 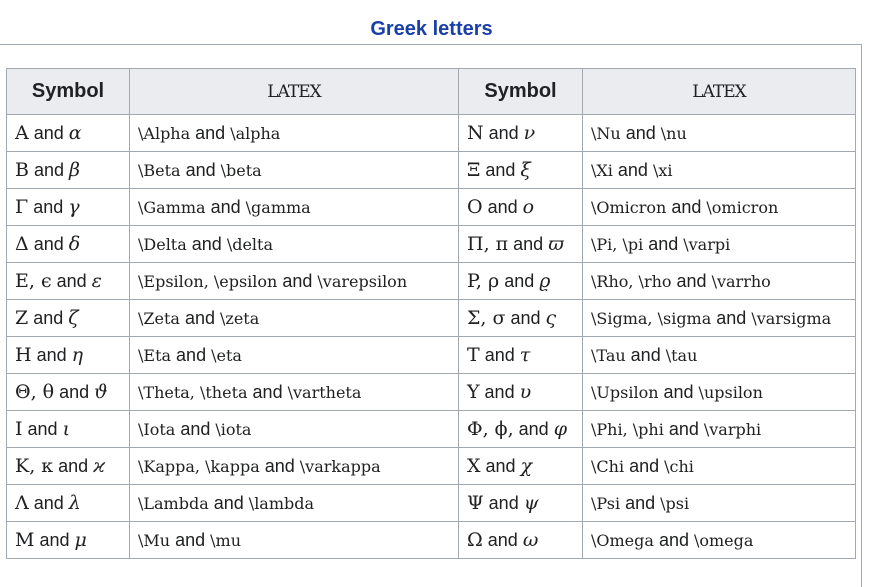 I want to click on latex-command-variant: \beta, so click(x=241, y=170).